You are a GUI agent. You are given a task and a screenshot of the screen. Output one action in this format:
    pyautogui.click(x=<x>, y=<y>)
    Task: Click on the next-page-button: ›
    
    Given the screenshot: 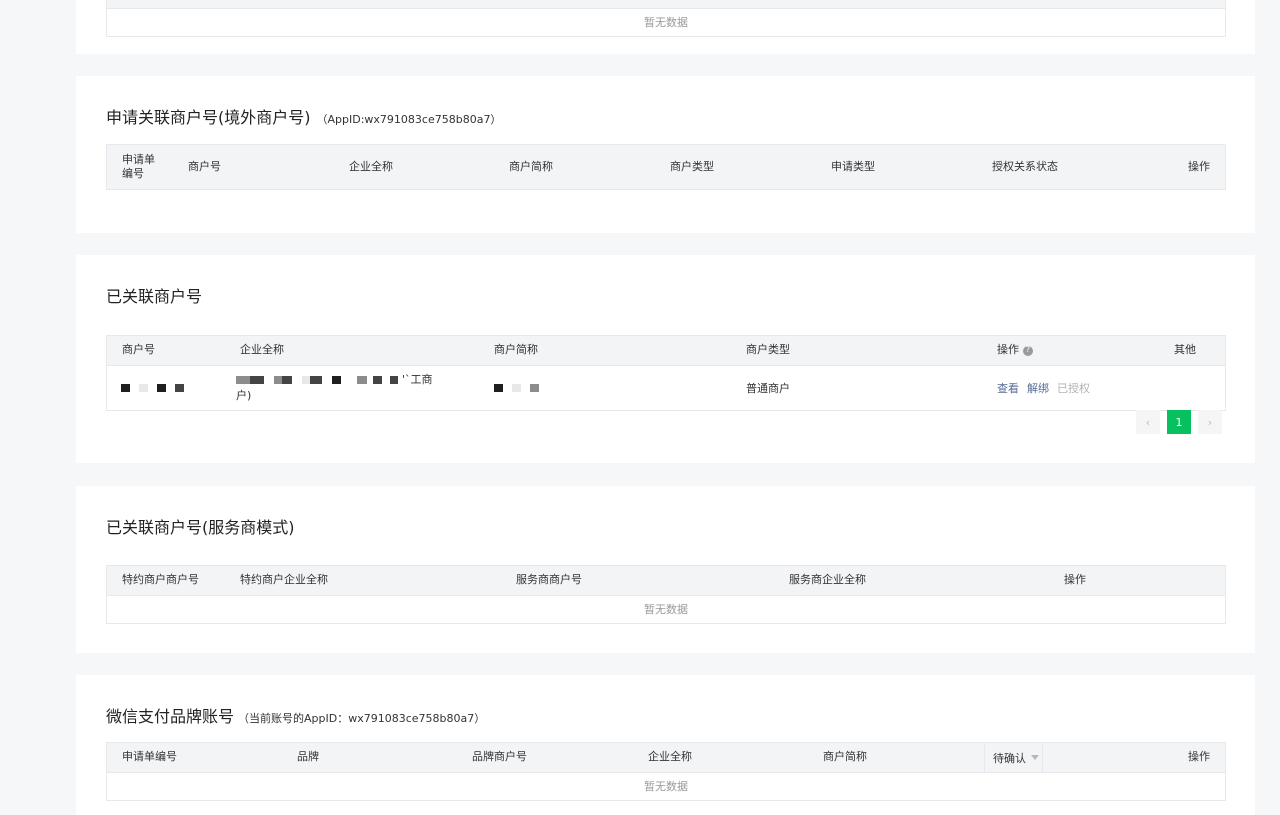 What is the action you would take?
    pyautogui.click(x=1210, y=422)
    